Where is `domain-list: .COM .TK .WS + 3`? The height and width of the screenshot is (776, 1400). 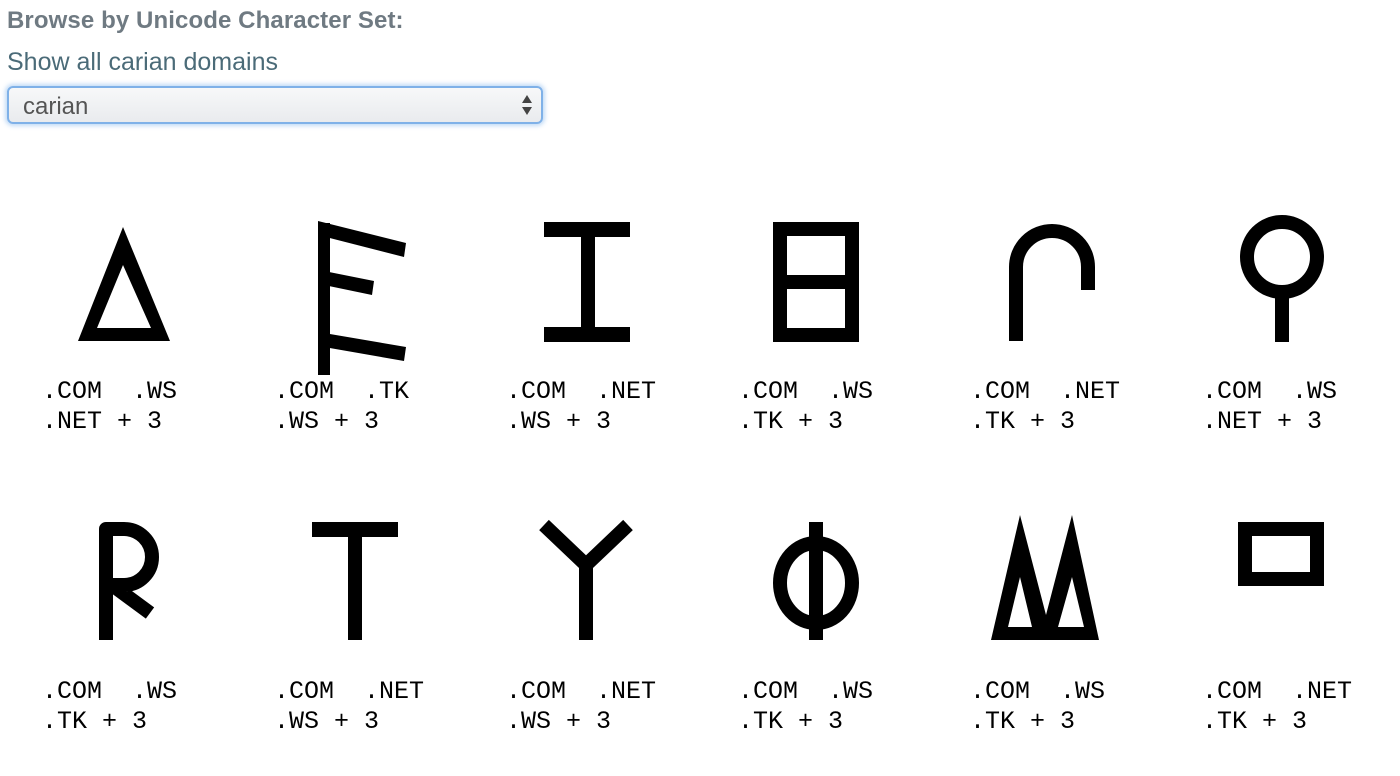
domain-list: .COM .TK .WS + 3 is located at coordinates (341, 407).